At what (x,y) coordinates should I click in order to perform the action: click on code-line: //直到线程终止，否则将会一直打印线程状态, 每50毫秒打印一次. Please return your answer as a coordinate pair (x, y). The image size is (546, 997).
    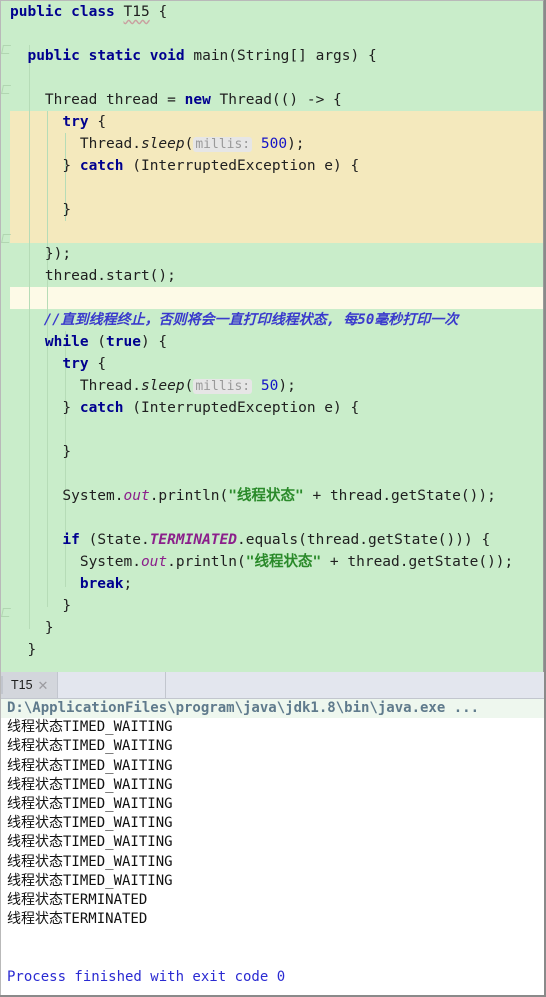
    Looking at the image, I should click on (272, 320).